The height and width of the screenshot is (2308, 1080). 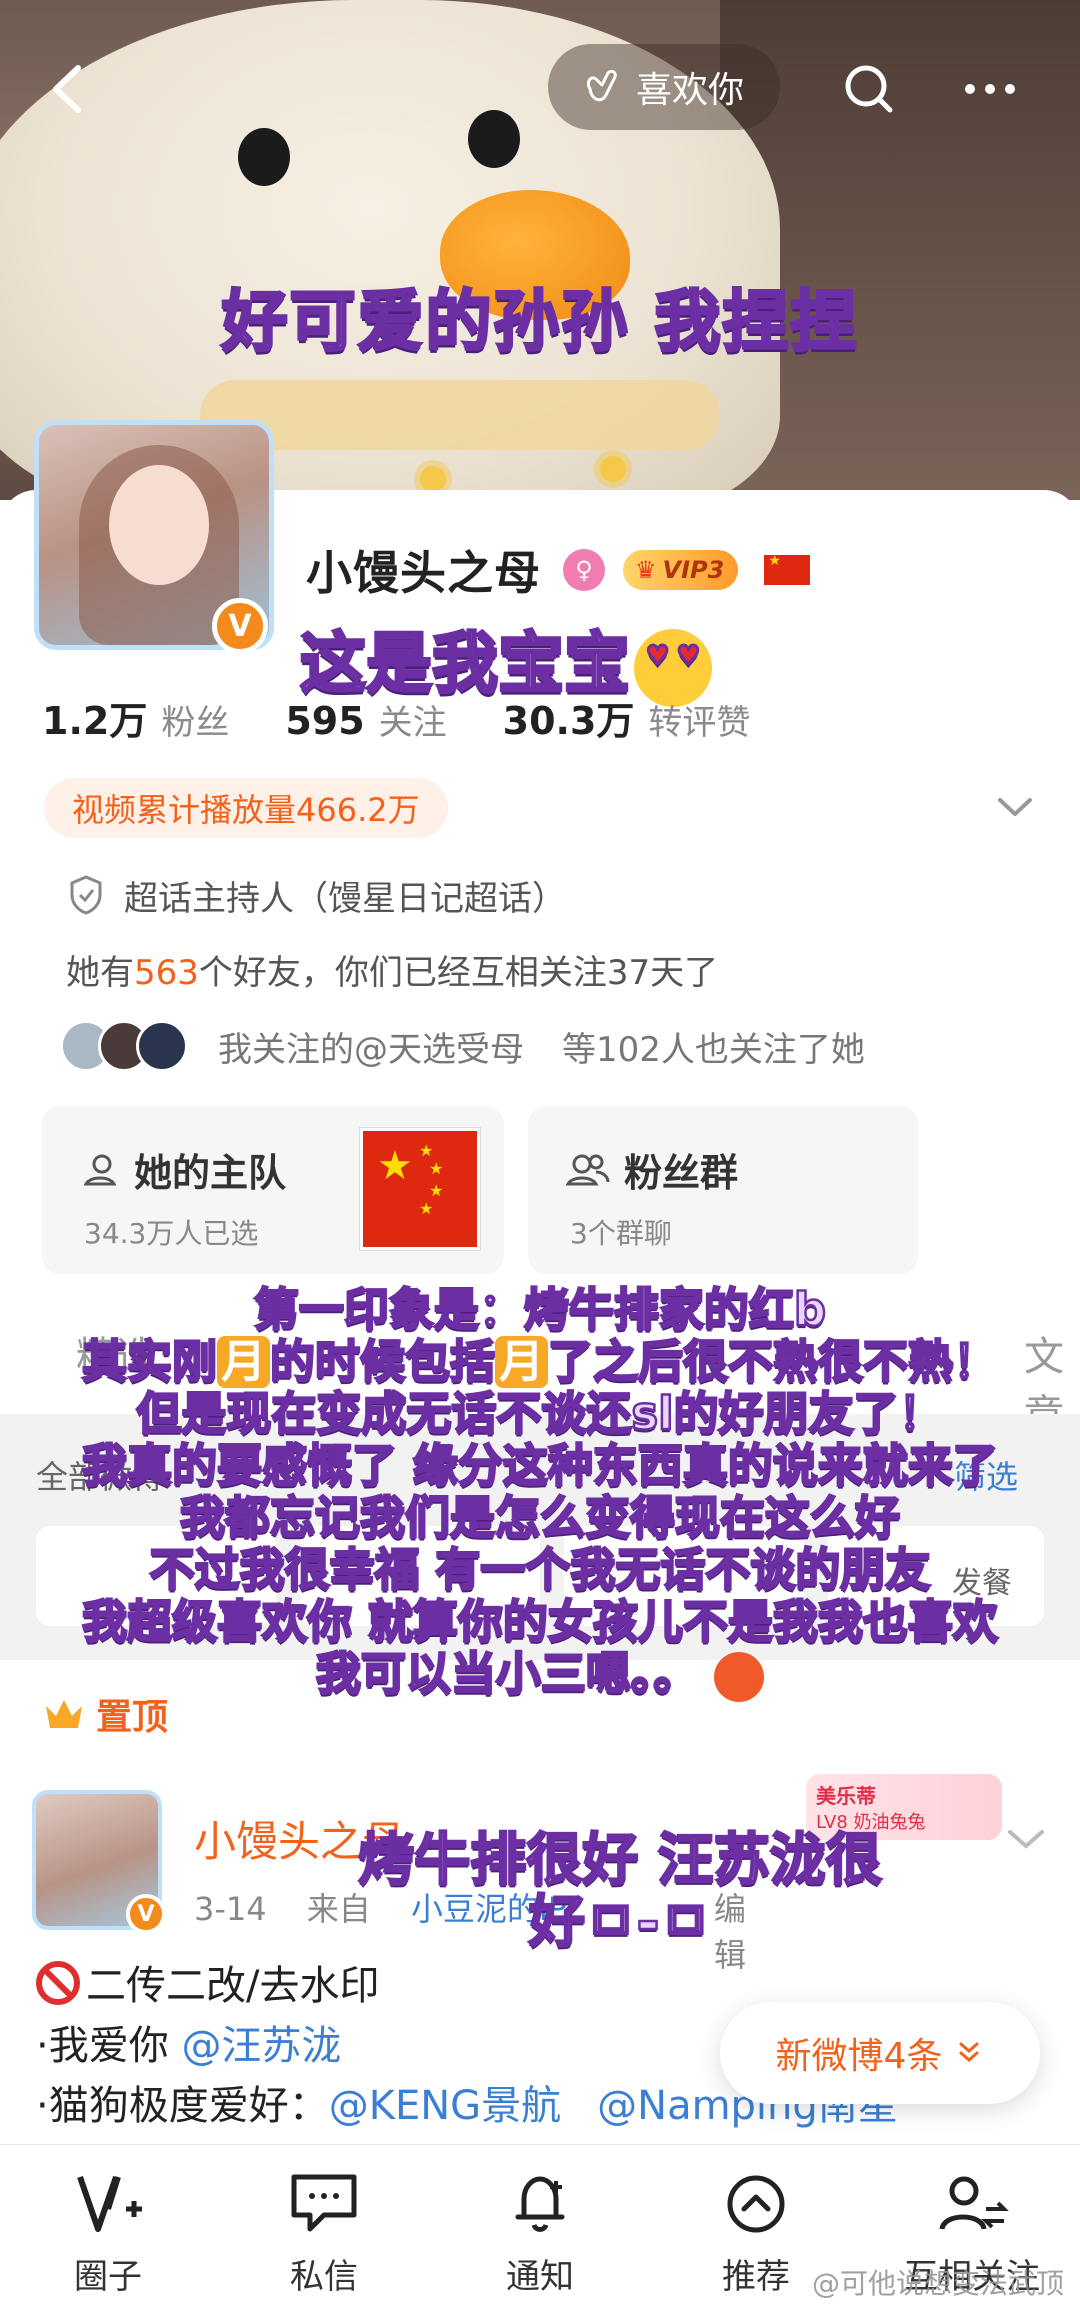 What do you see at coordinates (392, 973) in the screenshot?
I see `friends-info: 她有563个好友，你们已经互相关注37天了` at bounding box center [392, 973].